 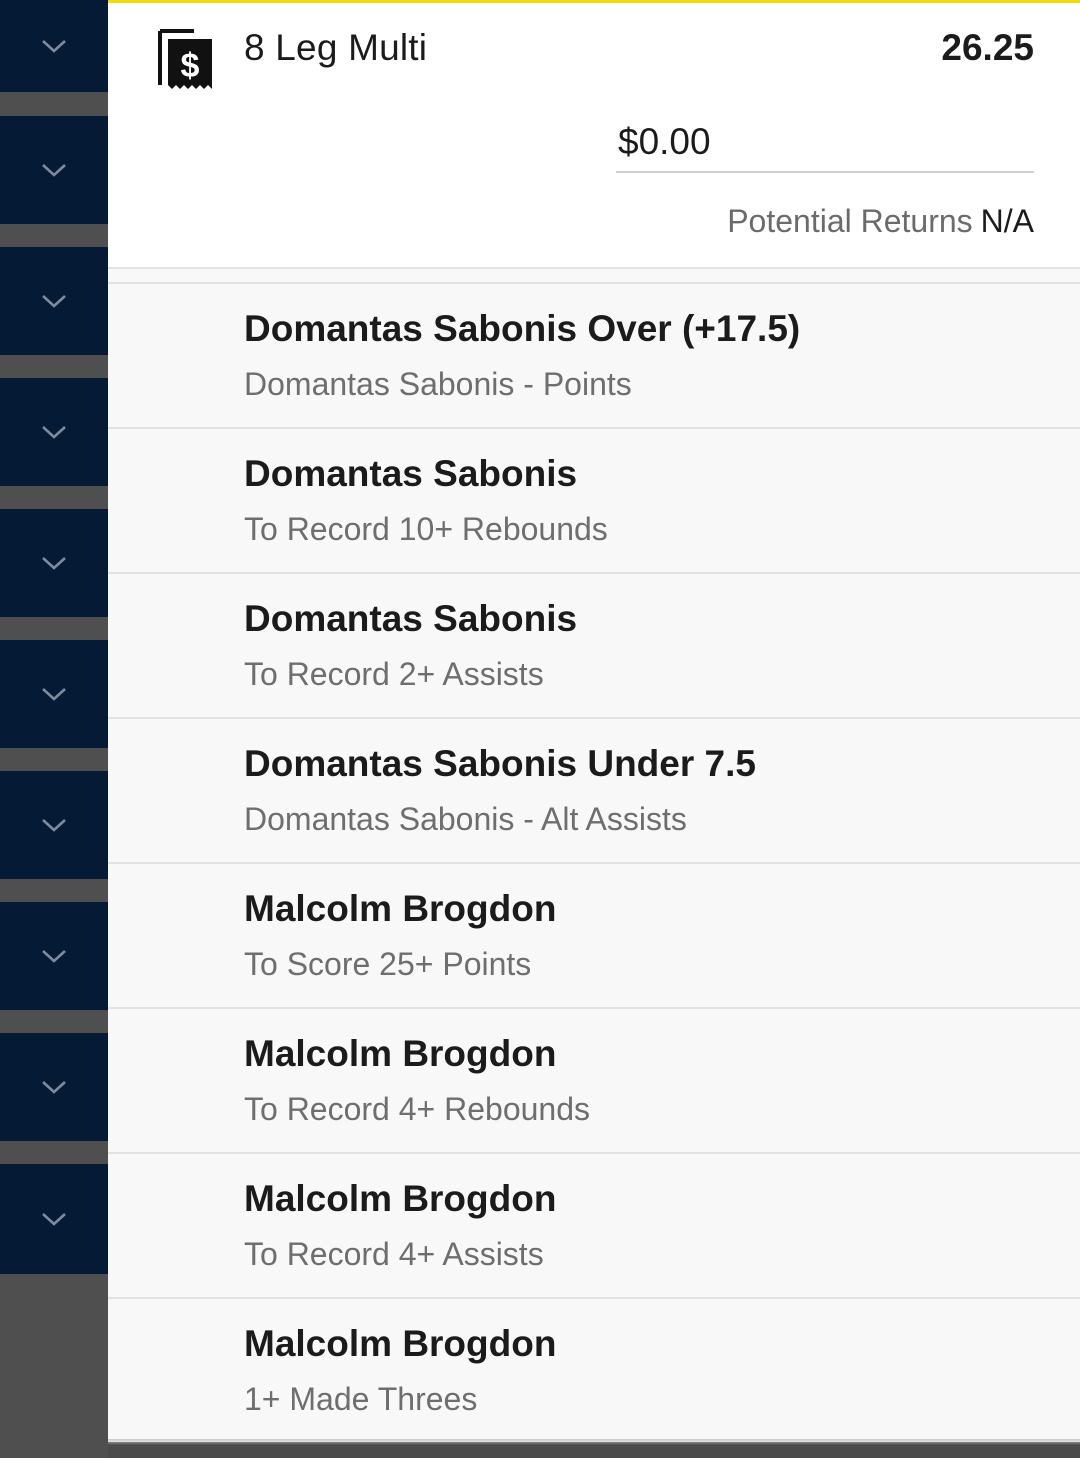 I want to click on bet-leg: Malcolm Brogdon 1+ Made Threes, so click(x=594, y=1369).